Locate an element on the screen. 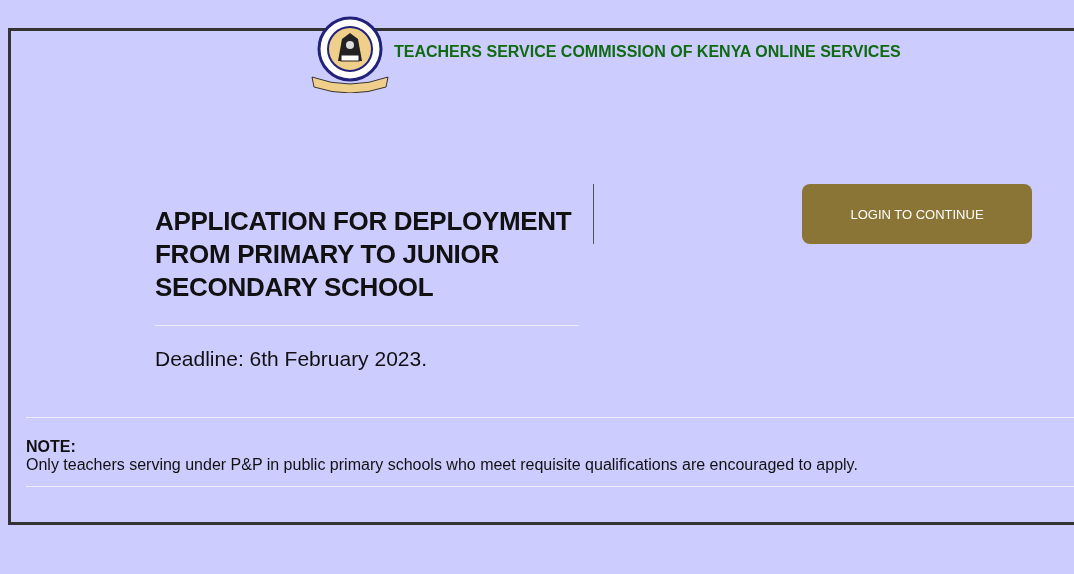 This screenshot has height=574, width=1074. deadline-text: Deadline: 6th February 2023. is located at coordinates (291, 359).